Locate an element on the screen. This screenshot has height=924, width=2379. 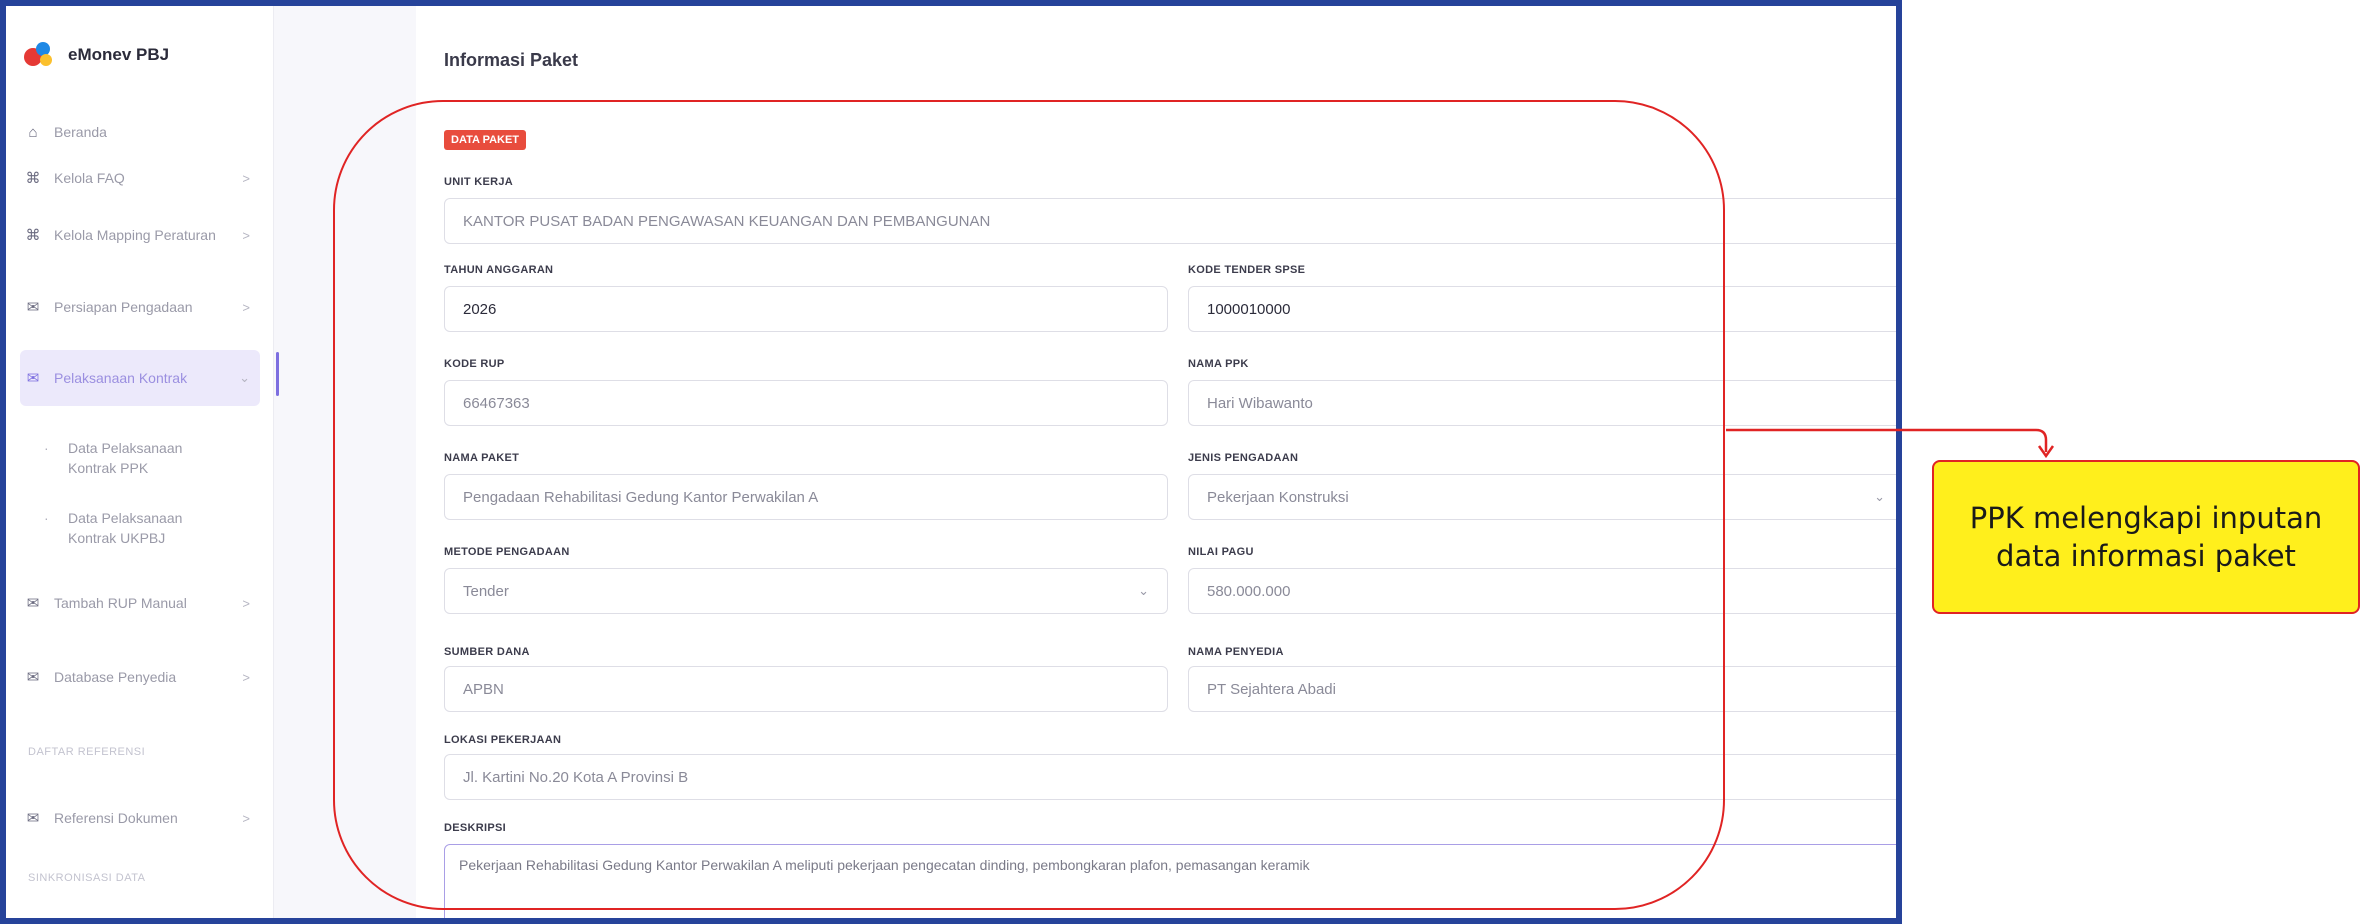
jenis-pengadaan-select: Pekerjaan Konstruksi ⌄ is located at coordinates (1542, 497).